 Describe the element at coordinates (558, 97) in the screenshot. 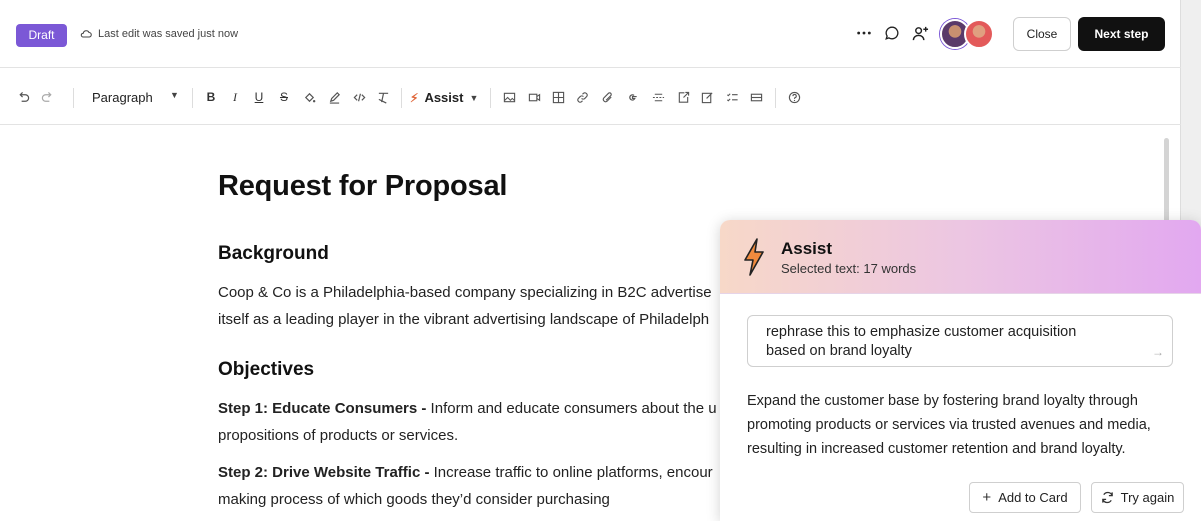

I see `table-icon` at that location.